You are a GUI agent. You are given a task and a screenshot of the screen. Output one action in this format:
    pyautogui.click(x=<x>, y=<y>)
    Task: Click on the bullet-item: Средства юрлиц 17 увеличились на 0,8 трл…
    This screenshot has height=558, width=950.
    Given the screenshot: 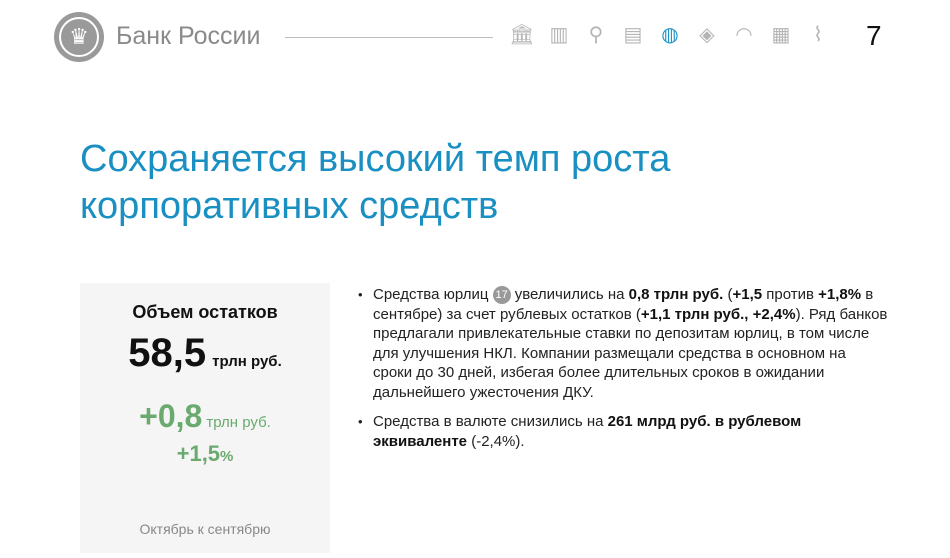 What is the action you would take?
    pyautogui.click(x=623, y=343)
    